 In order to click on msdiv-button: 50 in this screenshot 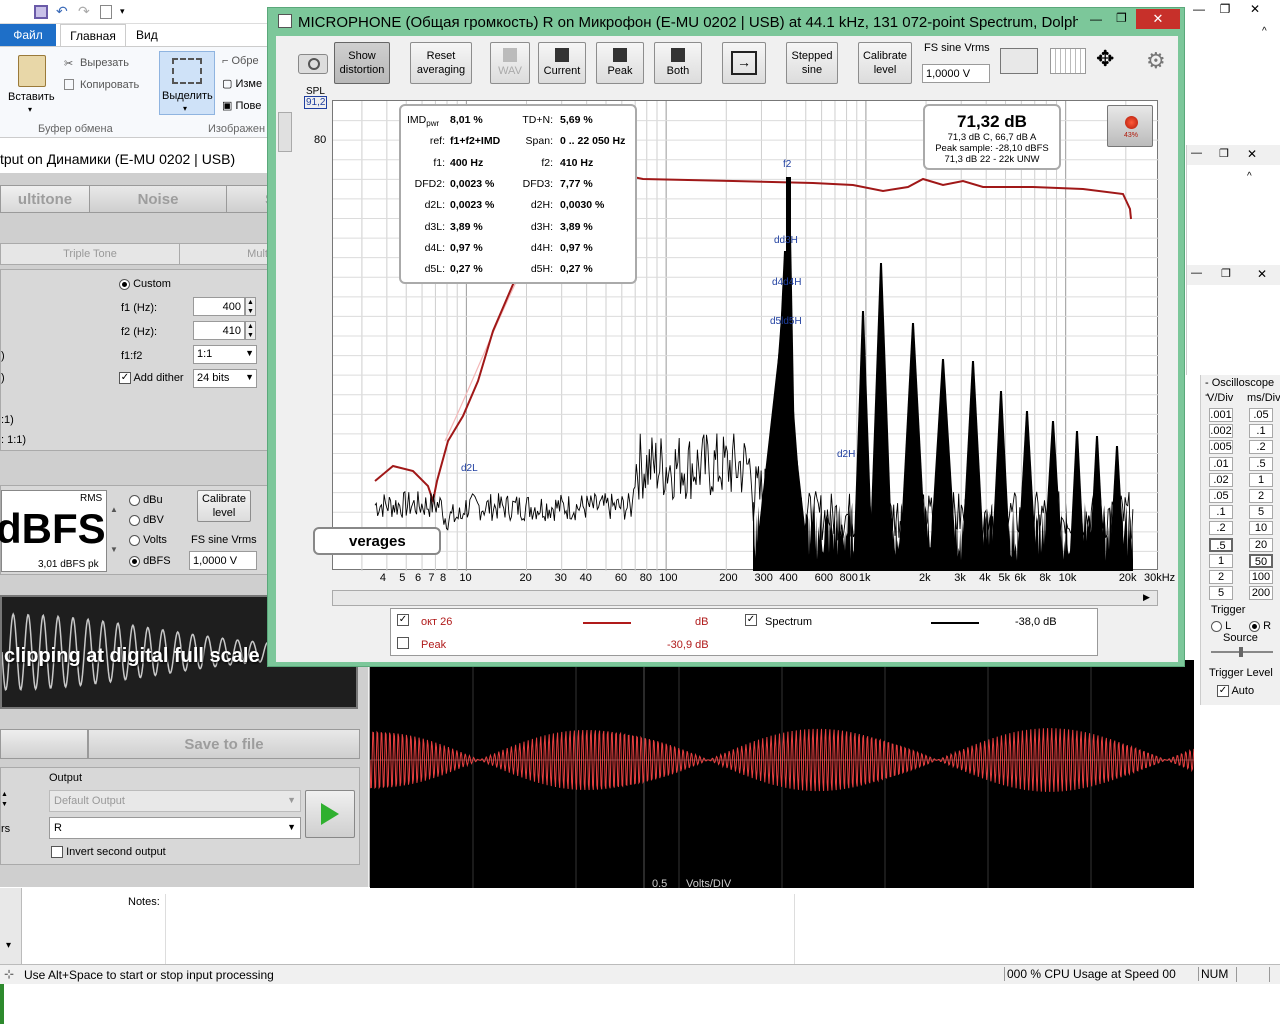, I will do `click(1261, 560)`.